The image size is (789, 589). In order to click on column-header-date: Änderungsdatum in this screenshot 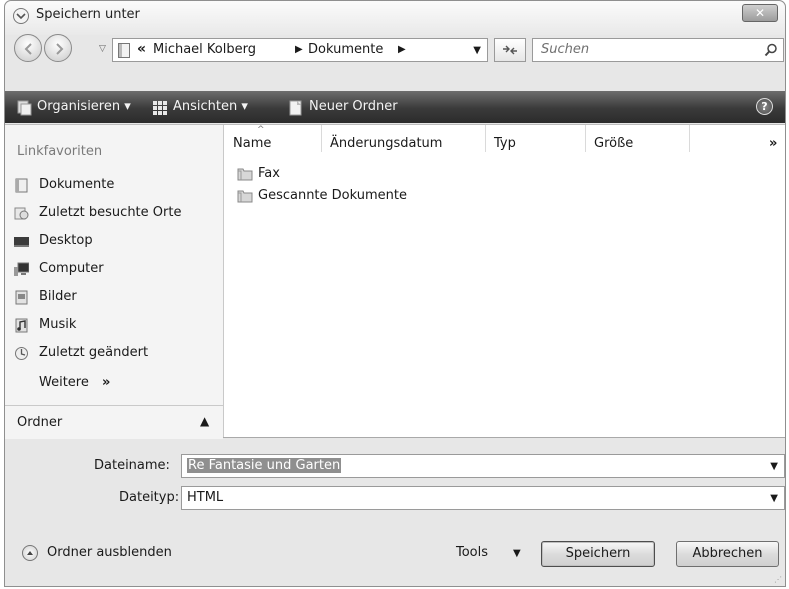, I will do `click(404, 138)`.